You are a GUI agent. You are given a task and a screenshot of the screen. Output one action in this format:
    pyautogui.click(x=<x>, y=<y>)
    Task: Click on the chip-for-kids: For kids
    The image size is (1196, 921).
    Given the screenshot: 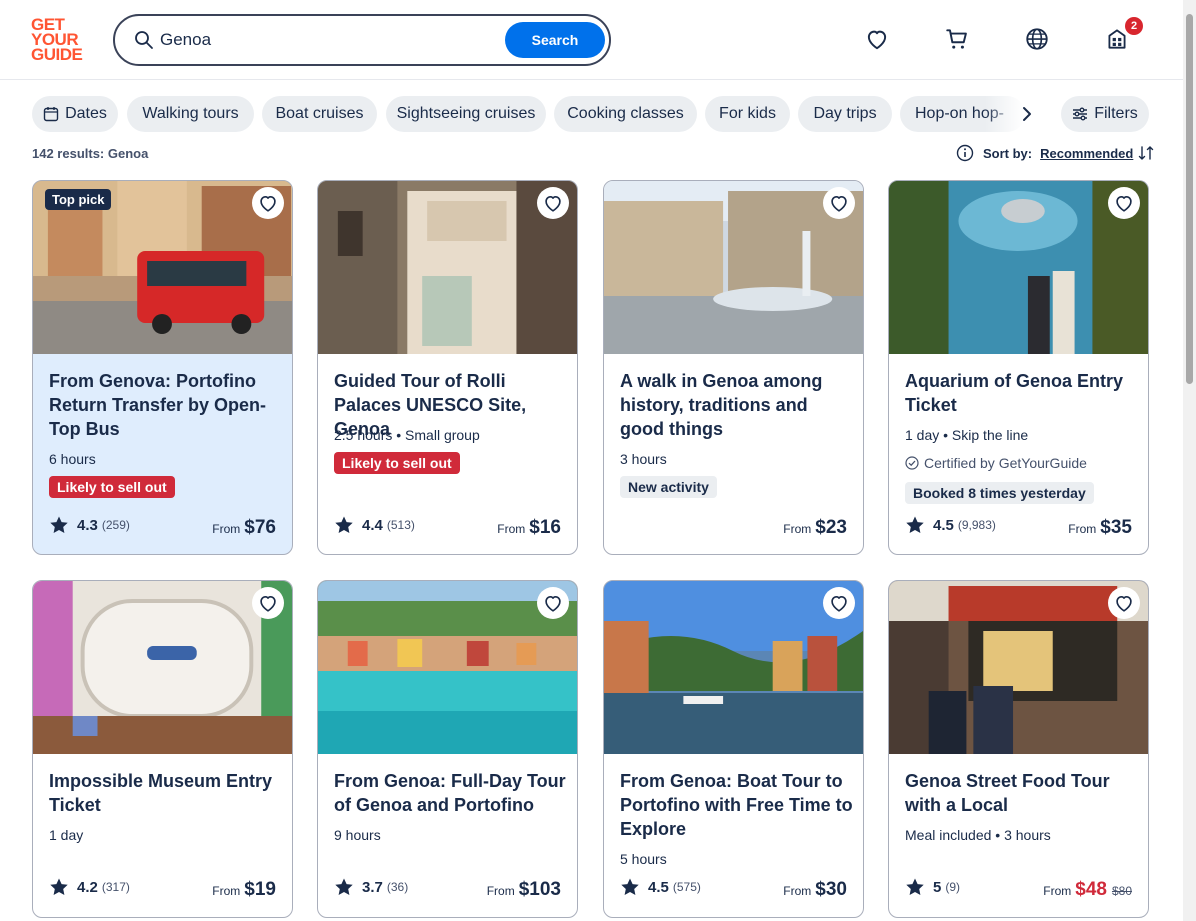 What is the action you would take?
    pyautogui.click(x=747, y=114)
    